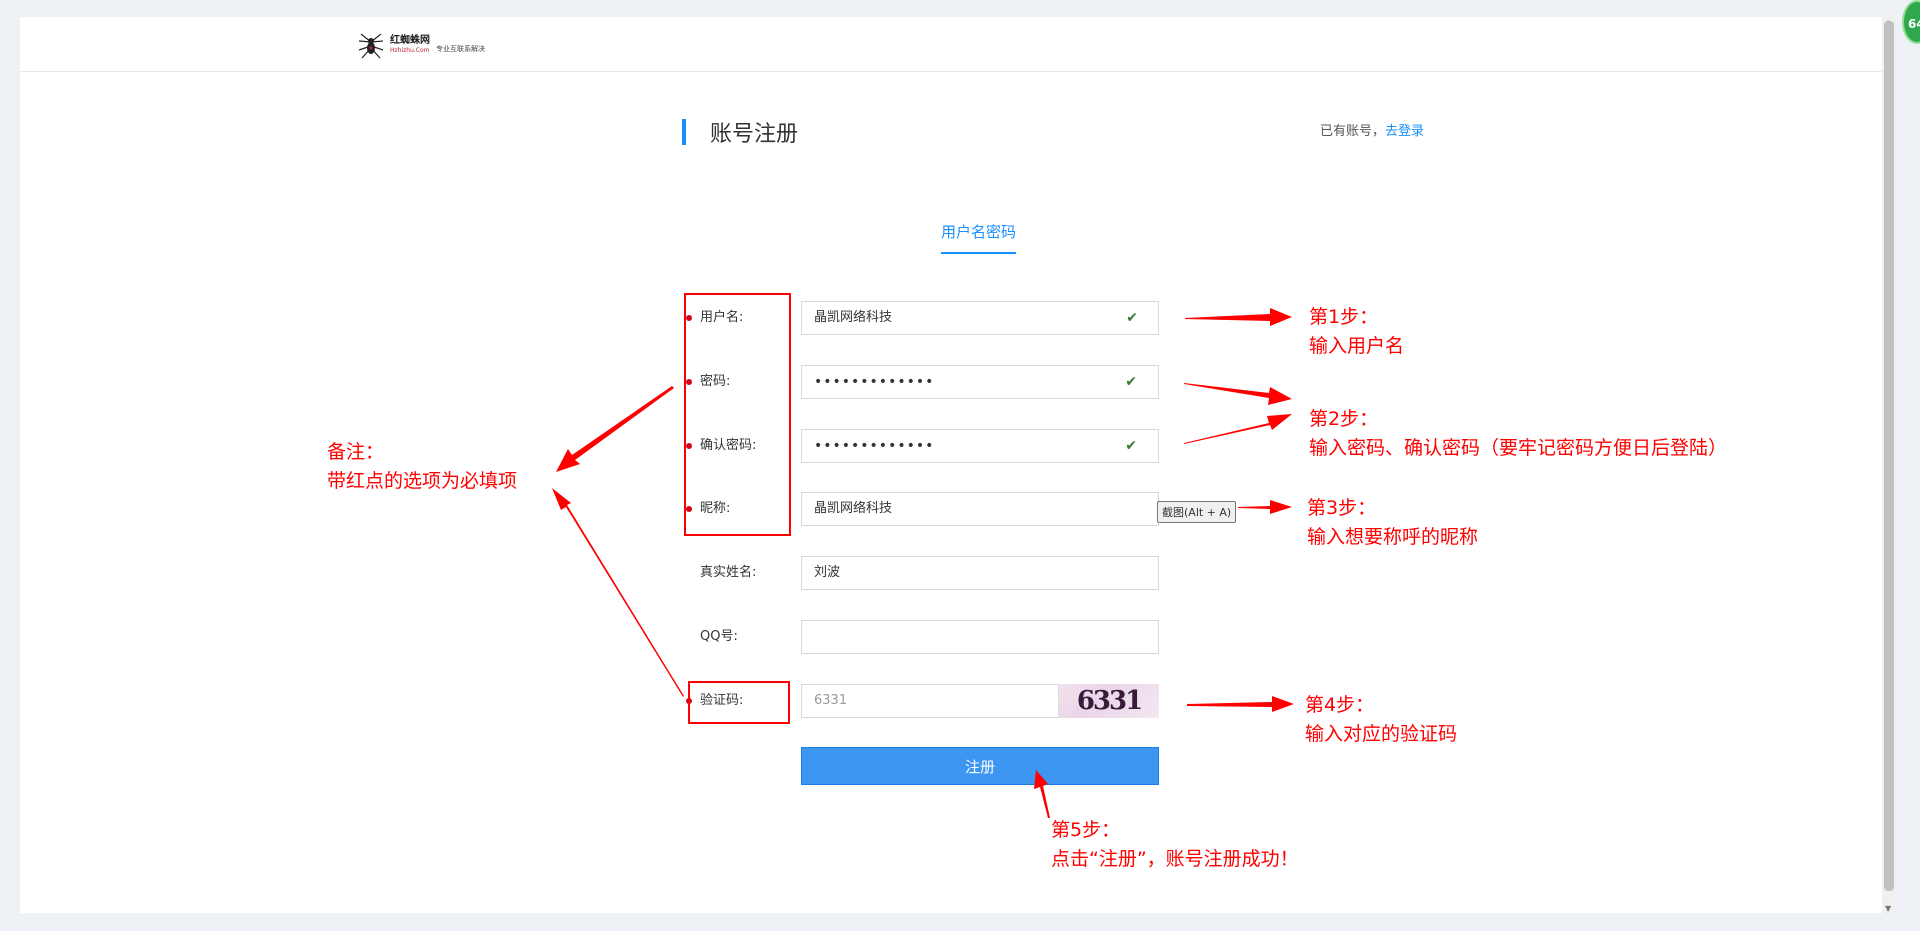  Describe the element at coordinates (853, 508) in the screenshot. I see `nickname-value: 晶凯网络科技` at that location.